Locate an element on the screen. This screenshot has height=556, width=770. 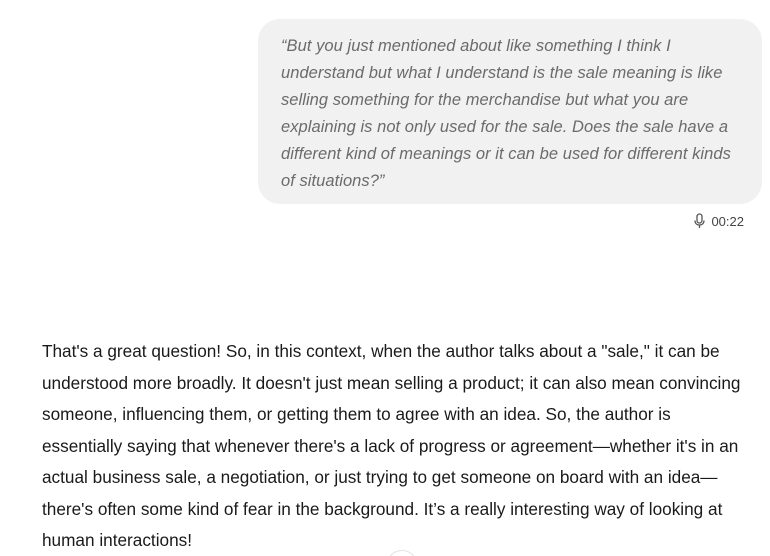
microphone-icon is located at coordinates (700, 220).